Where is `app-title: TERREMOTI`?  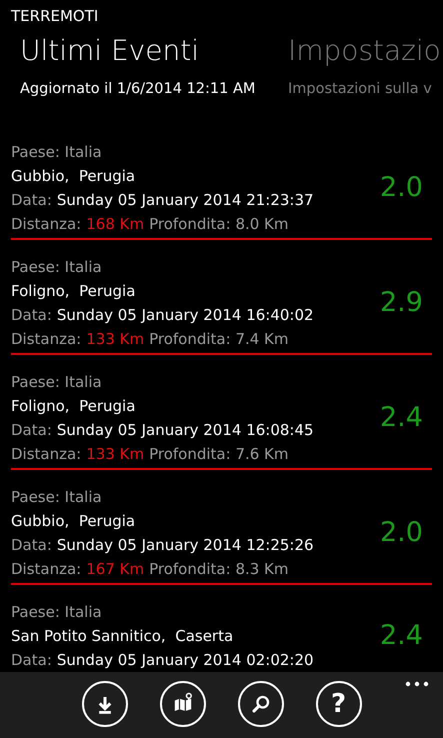
app-title: TERREMOTI is located at coordinates (54, 16).